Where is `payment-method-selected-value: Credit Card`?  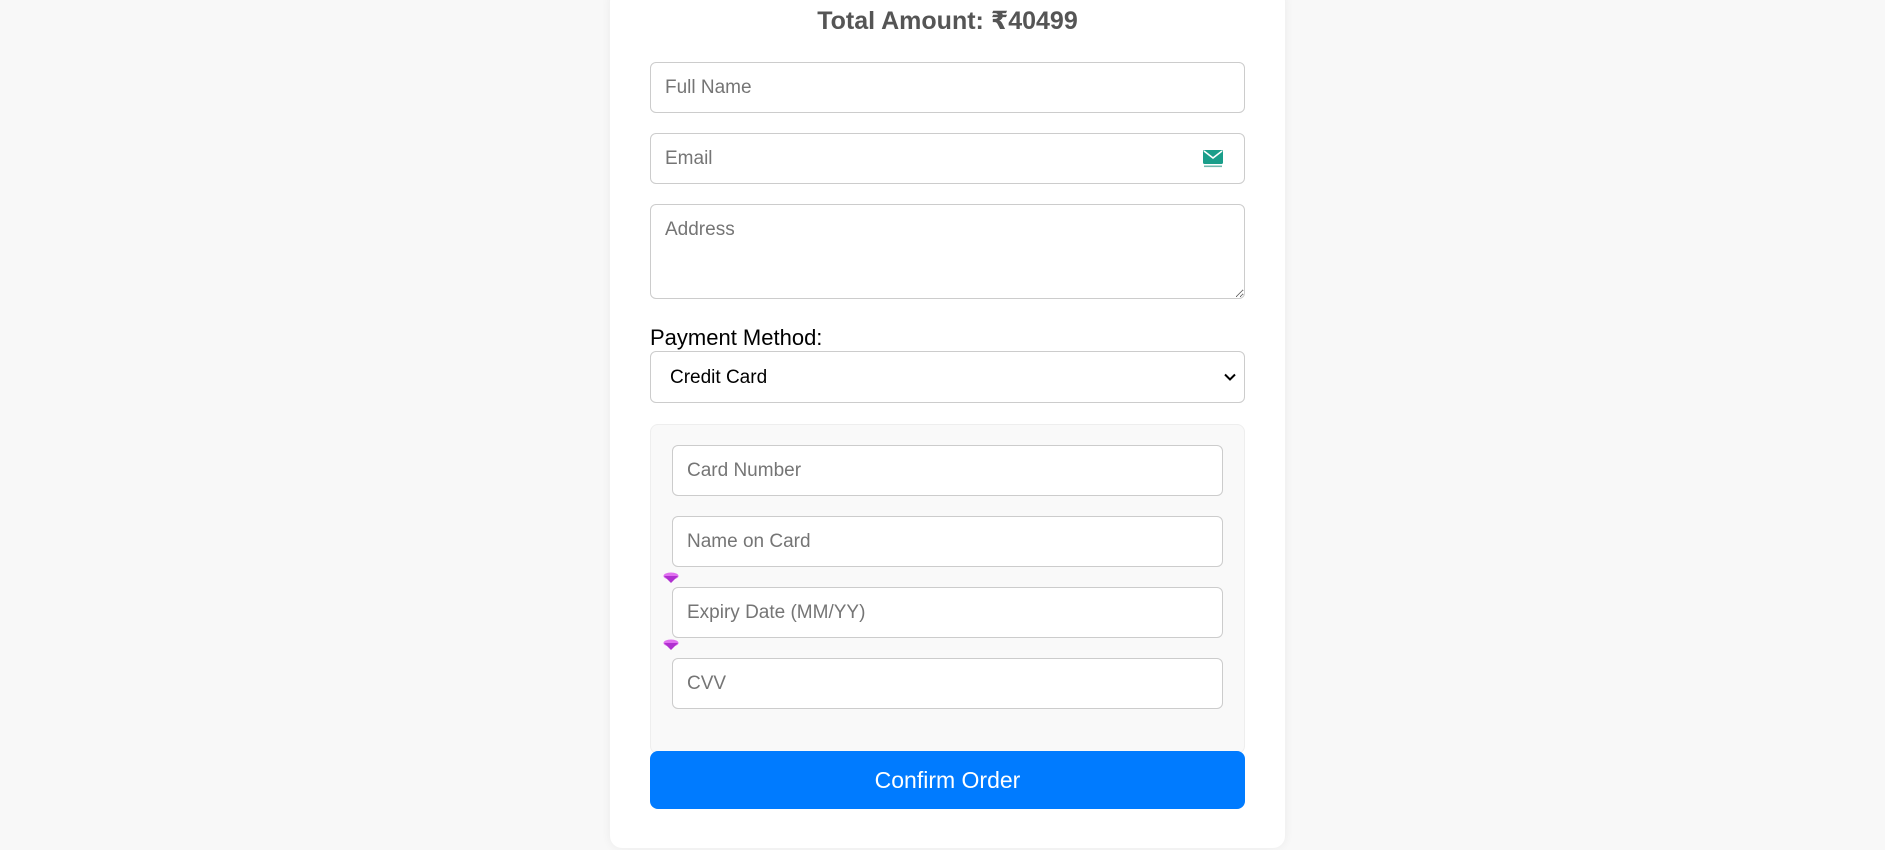
payment-method-selected-value: Credit Card is located at coordinates (719, 377).